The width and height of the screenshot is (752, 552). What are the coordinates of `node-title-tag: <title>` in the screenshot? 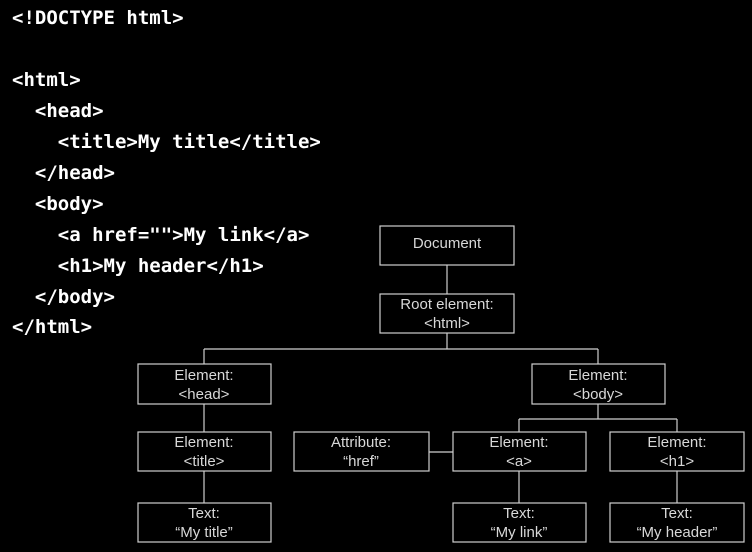 It's located at (204, 461).